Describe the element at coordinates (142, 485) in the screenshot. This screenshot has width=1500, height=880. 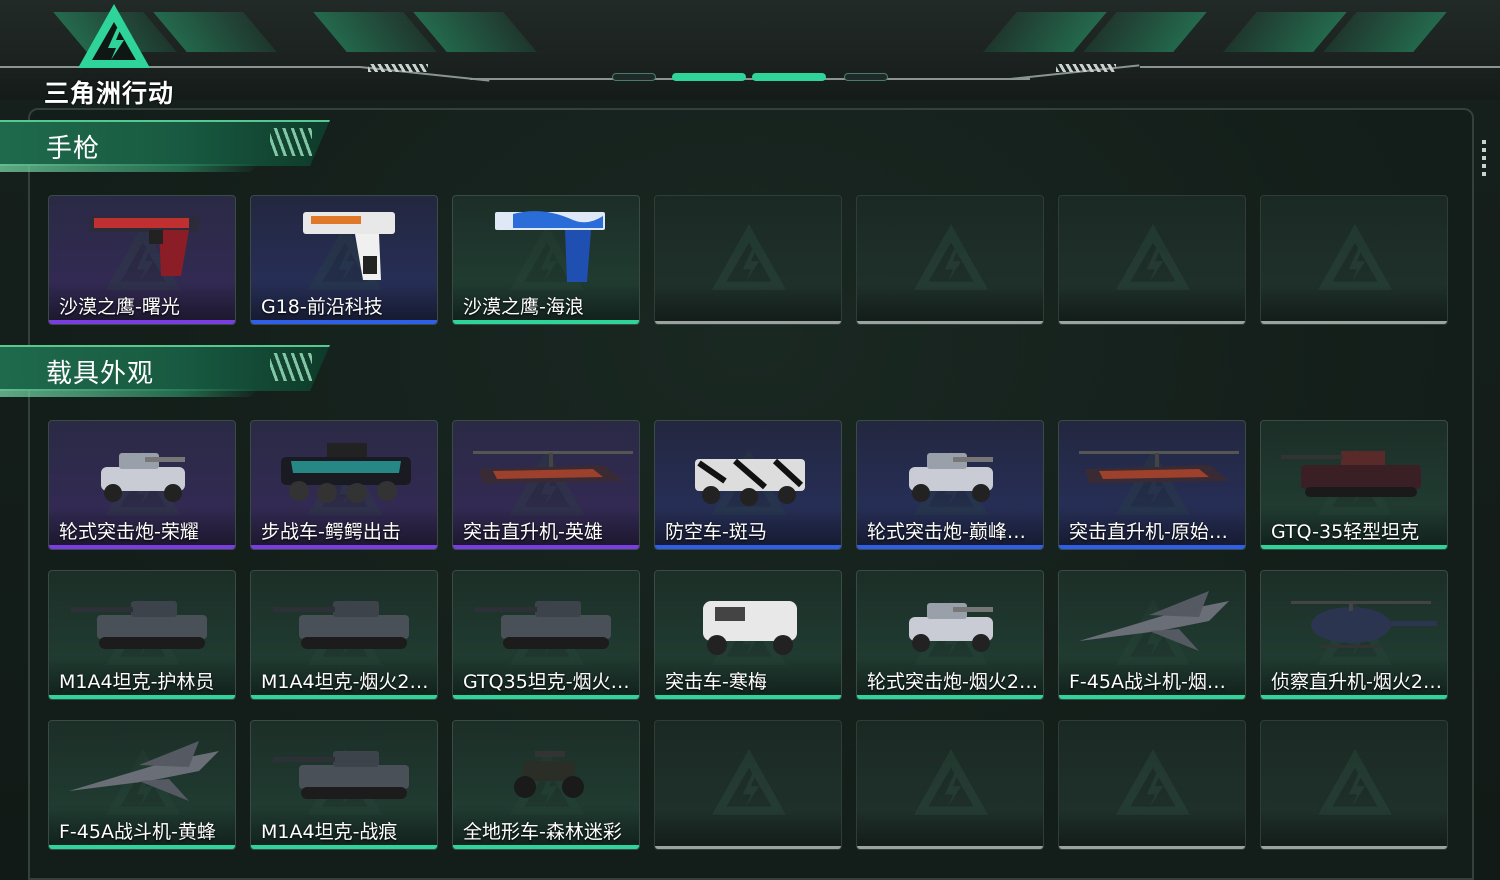
I see `skin-card: 轮式突击炮-荣耀` at that location.